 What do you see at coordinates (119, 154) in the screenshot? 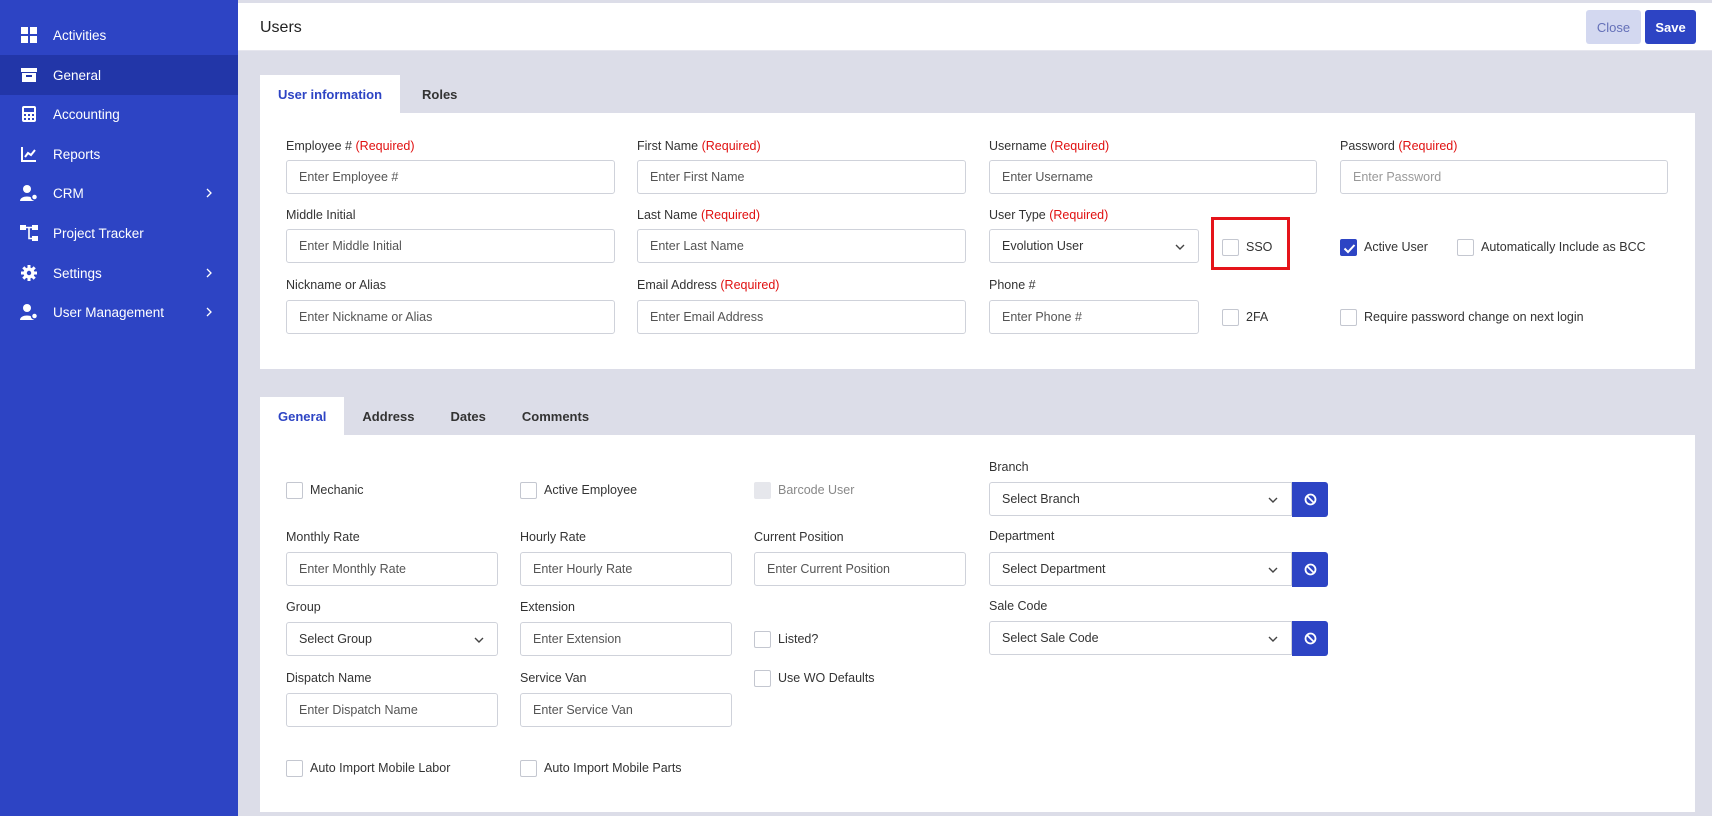
I see `sidebar-item-reports: Reports` at bounding box center [119, 154].